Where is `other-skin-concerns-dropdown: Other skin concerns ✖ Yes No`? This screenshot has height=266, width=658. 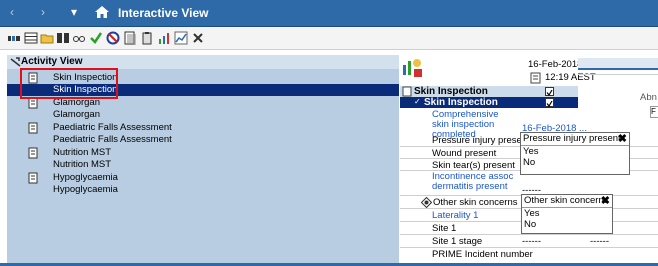
other-skin-concerns-dropdown: Other skin concerns ✖ Yes No is located at coordinates (567, 214).